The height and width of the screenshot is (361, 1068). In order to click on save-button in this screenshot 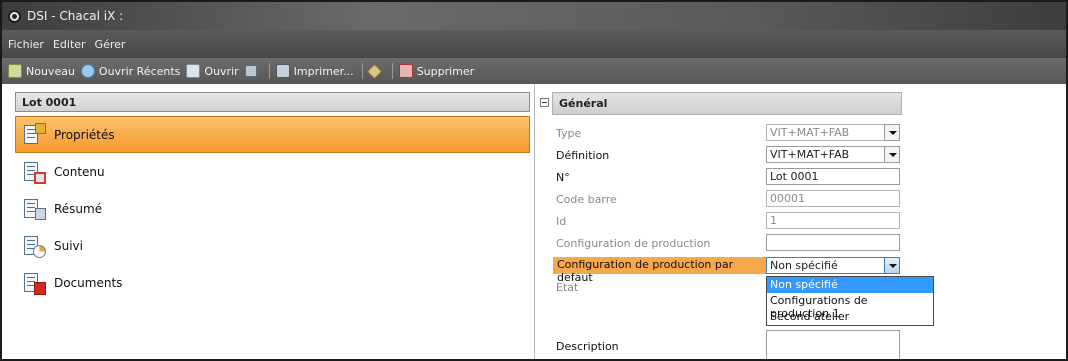, I will do `click(252, 71)`.